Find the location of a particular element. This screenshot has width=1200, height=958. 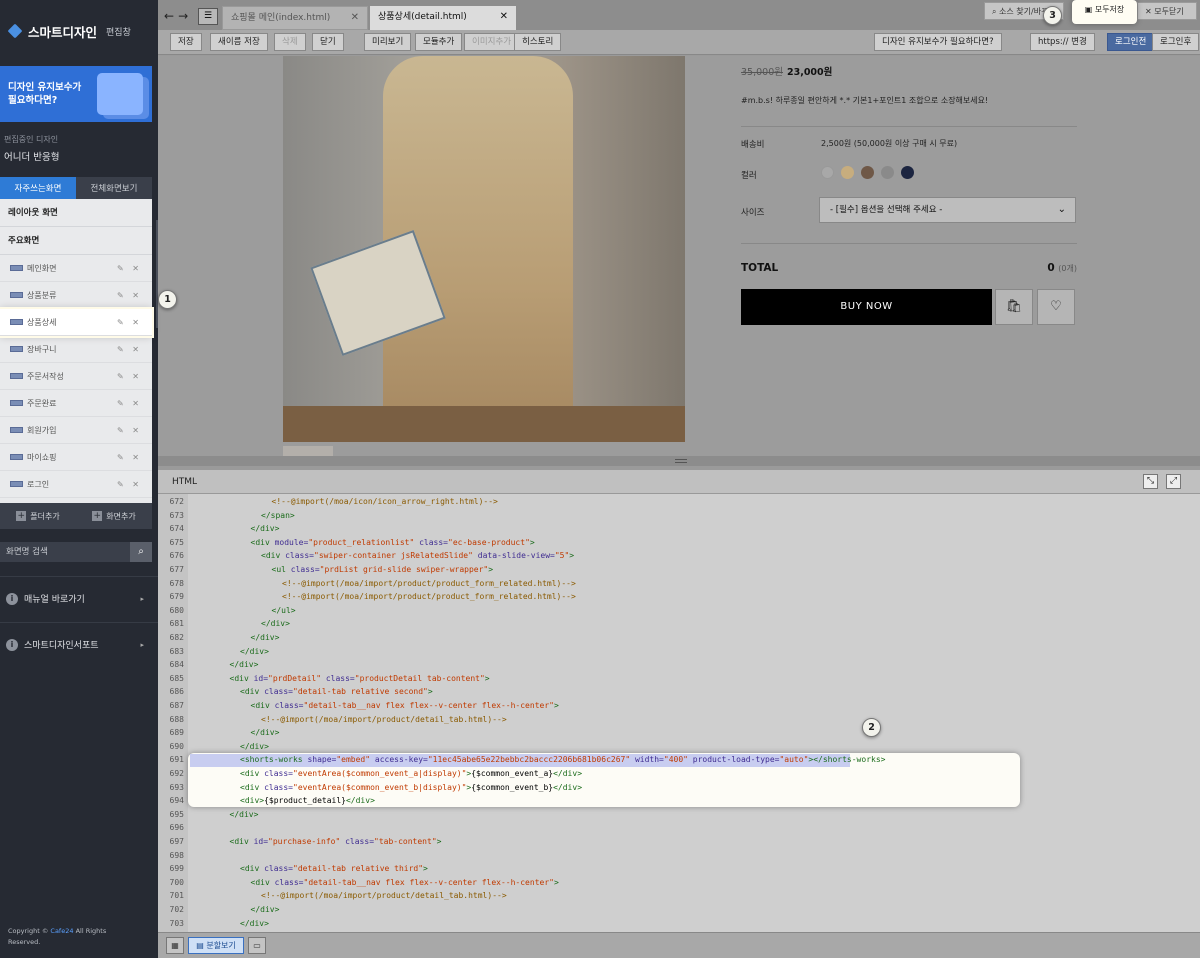

screen-item: 회원가입 ✎ ✕ is located at coordinates (76, 430).